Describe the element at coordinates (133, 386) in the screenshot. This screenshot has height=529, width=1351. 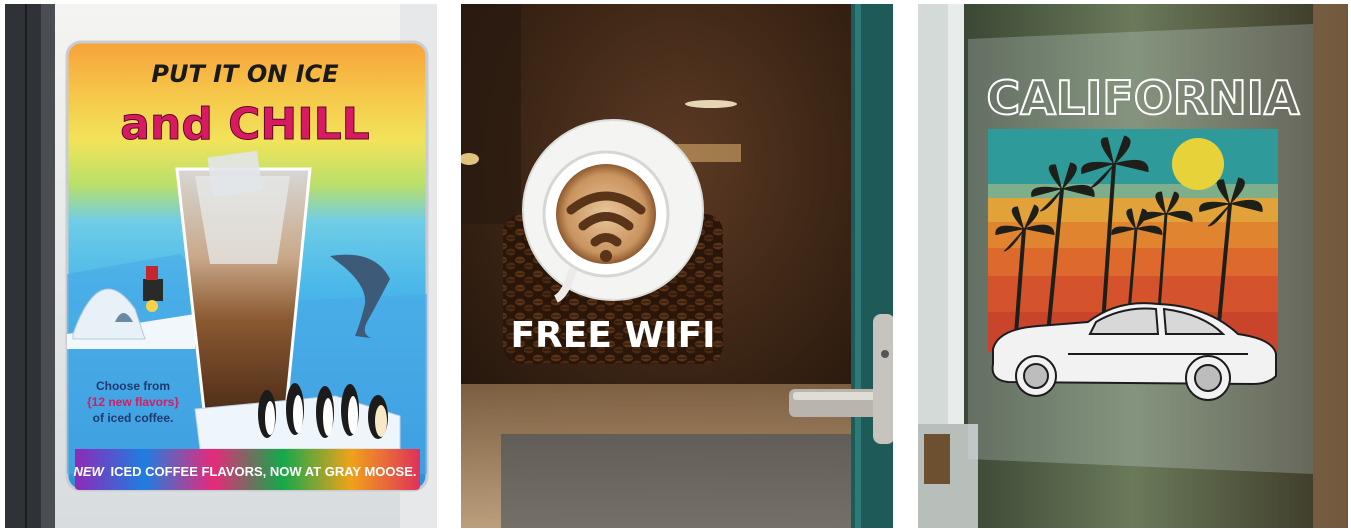
I see `body-line-1: Choose from` at that location.